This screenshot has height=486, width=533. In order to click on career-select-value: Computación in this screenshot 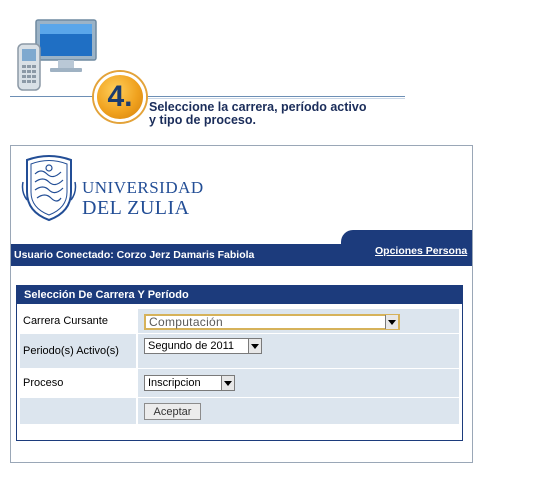, I will do `click(186, 322)`.